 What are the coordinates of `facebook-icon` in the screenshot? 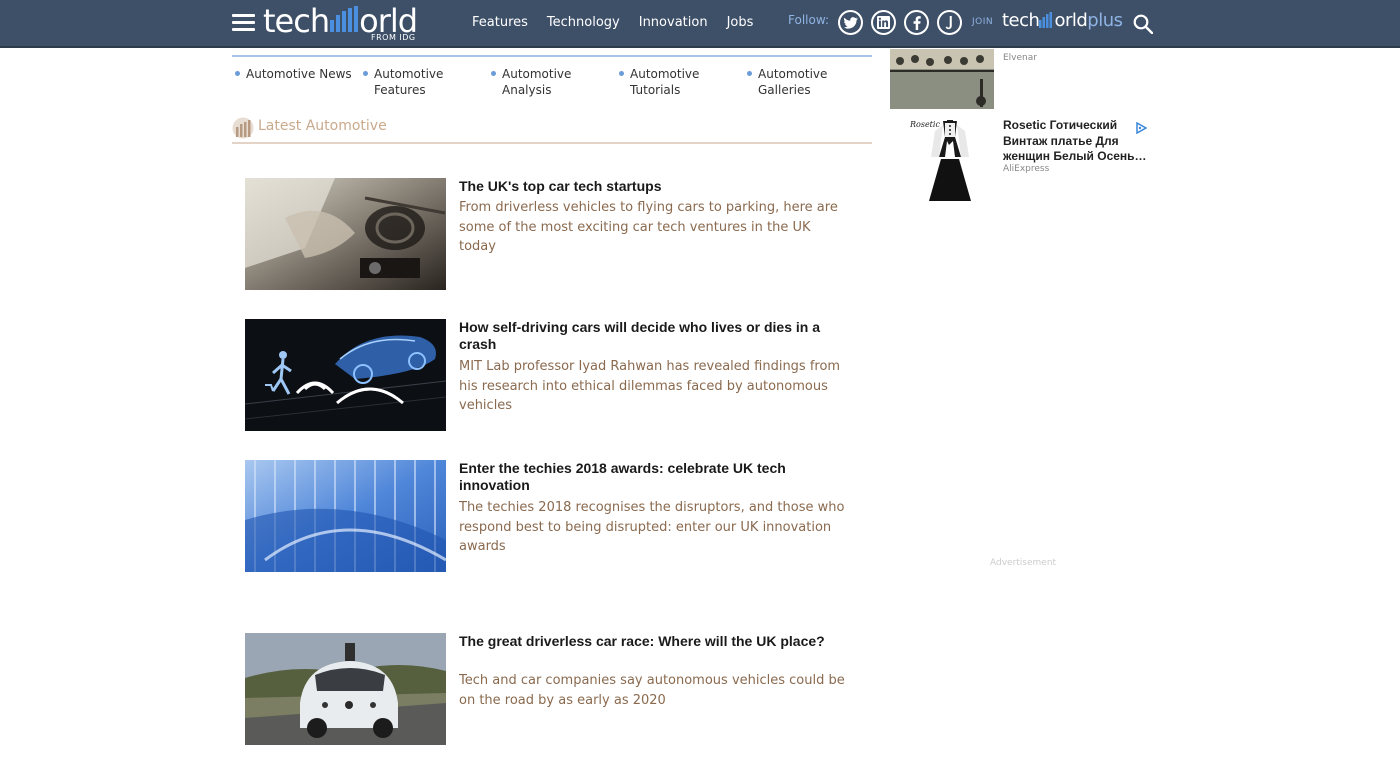 It's located at (916, 22).